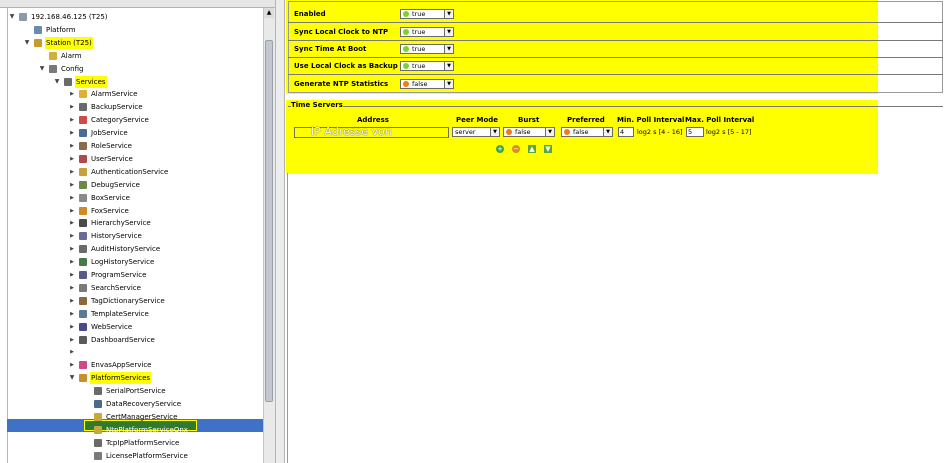  I want to click on setting-select: false ▼, so click(427, 84).